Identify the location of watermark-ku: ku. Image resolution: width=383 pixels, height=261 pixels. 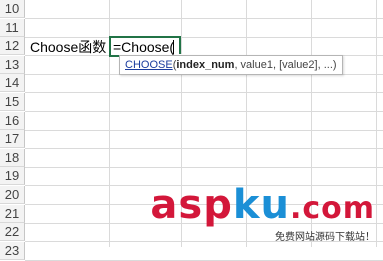
(261, 205).